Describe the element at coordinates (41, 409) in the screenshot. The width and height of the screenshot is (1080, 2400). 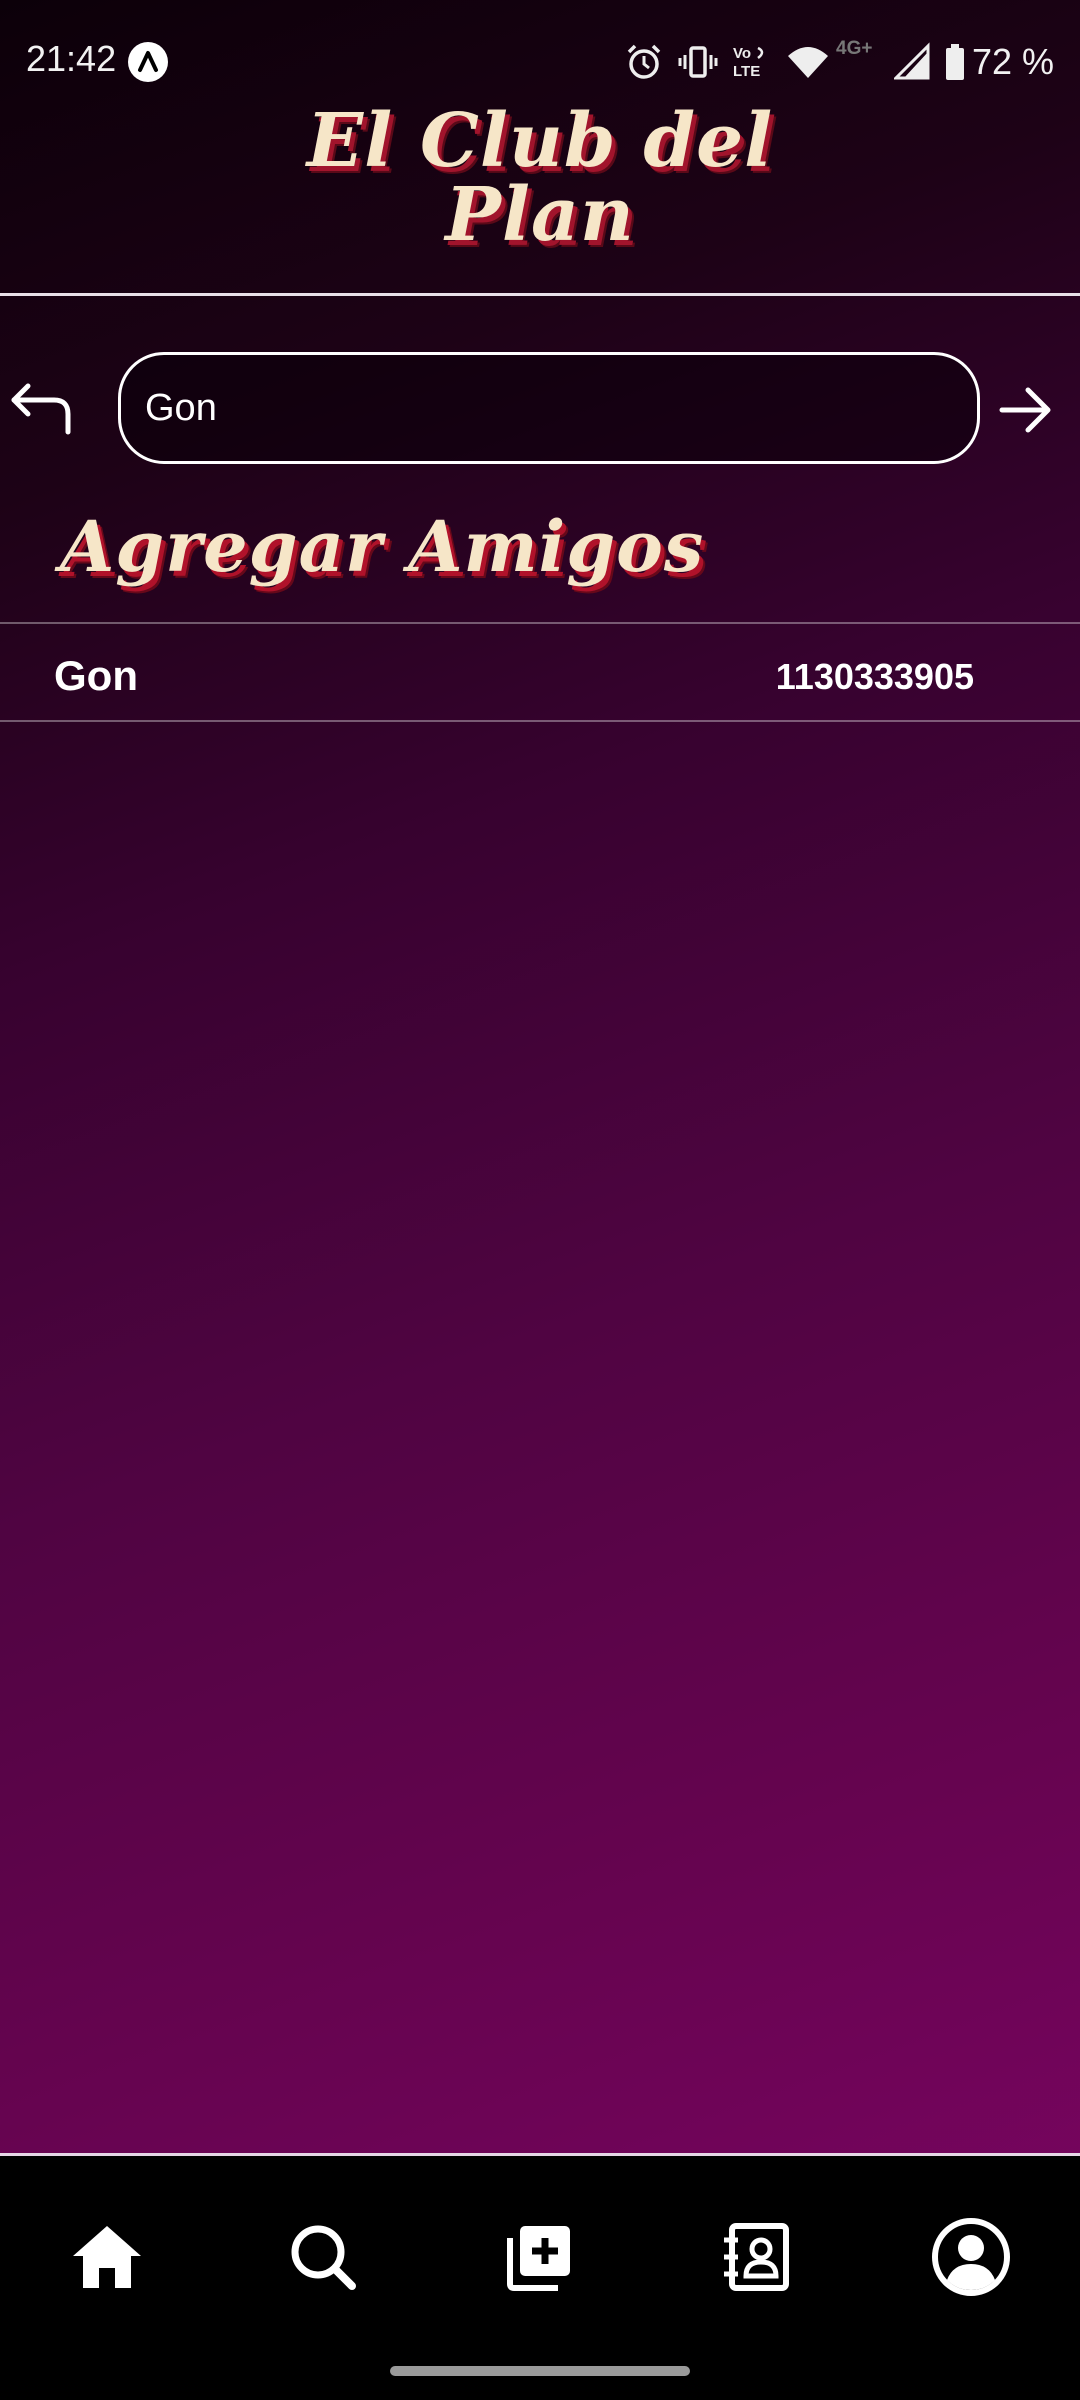
I see `back-arrow-icon` at that location.